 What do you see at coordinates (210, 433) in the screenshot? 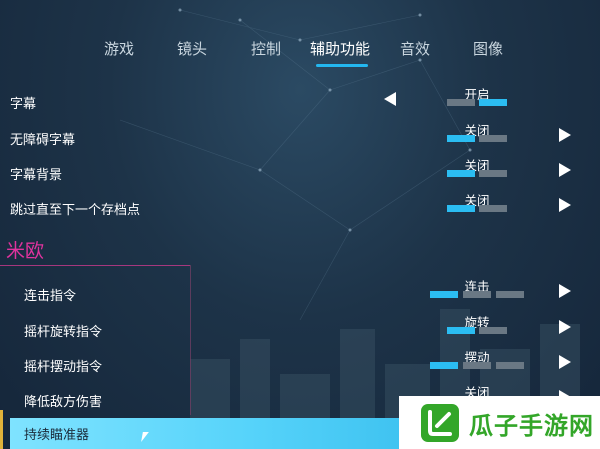
I see `setting-row-continuous-aim: 持续瞄准器` at bounding box center [210, 433].